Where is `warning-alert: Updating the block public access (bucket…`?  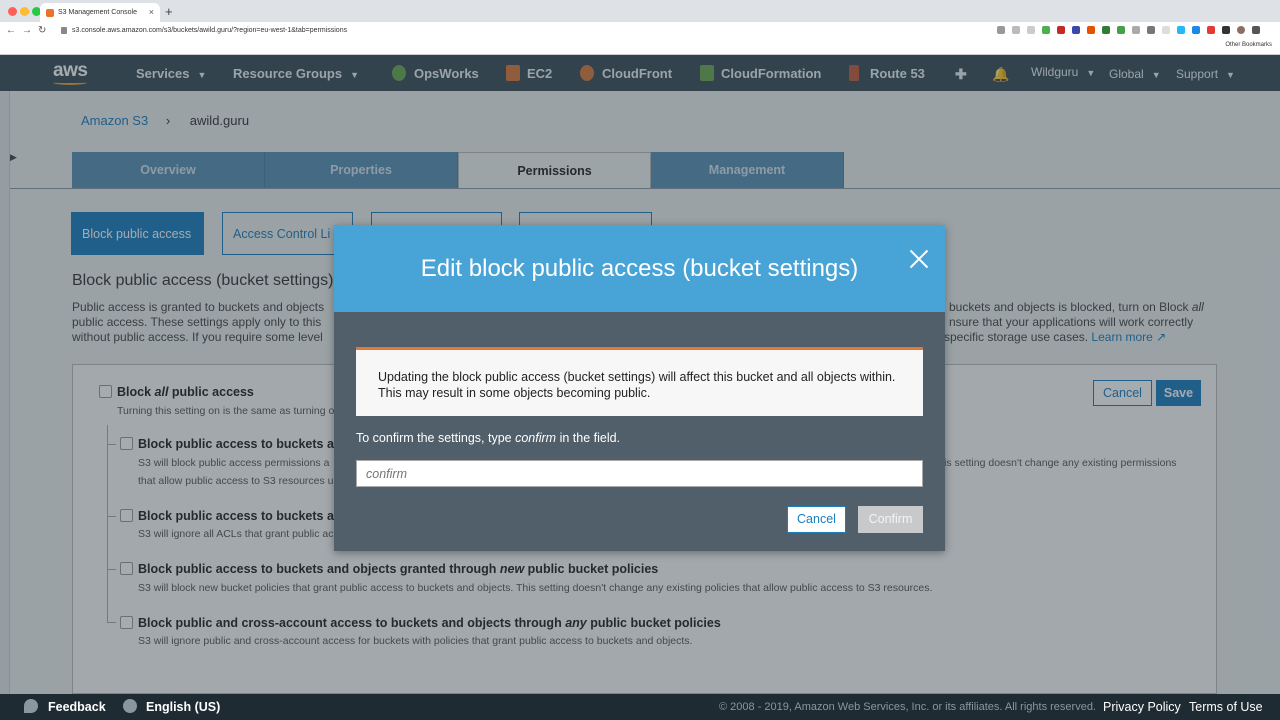 warning-alert: Updating the block public access (bucket… is located at coordinates (639, 381).